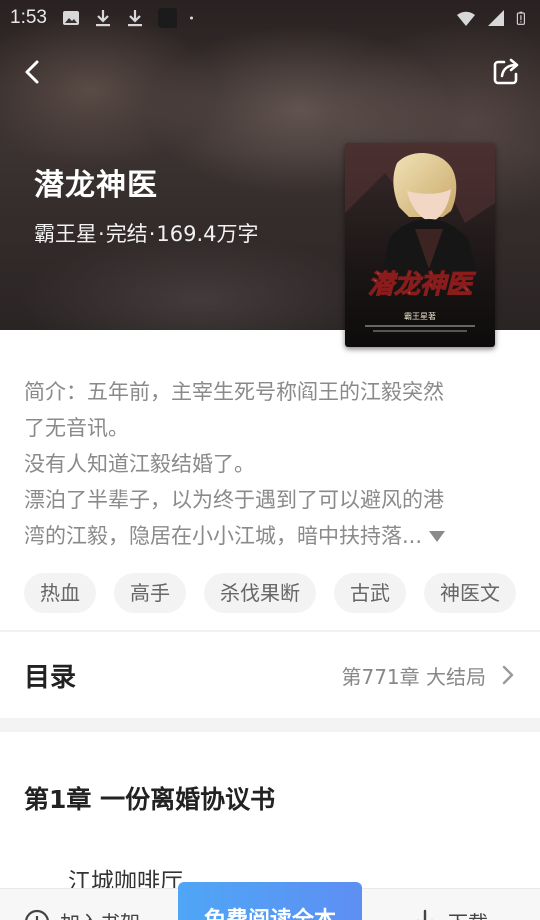 This screenshot has height=920, width=540. I want to click on intro-line: 没有人知道江毅结婚了。, so click(139, 464).